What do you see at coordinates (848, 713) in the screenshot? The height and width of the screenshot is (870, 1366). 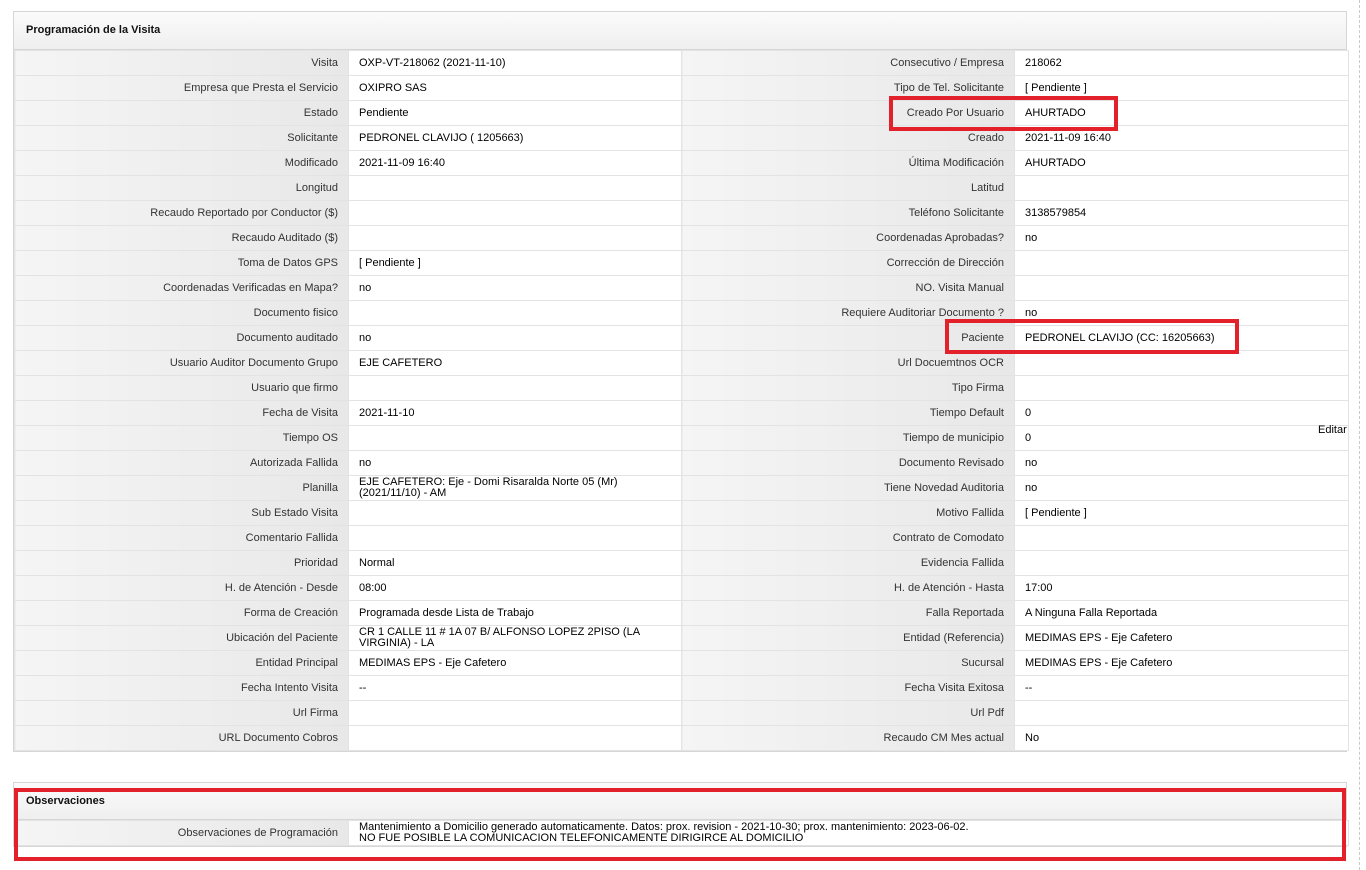 I see `field-label: Url Pdf` at bounding box center [848, 713].